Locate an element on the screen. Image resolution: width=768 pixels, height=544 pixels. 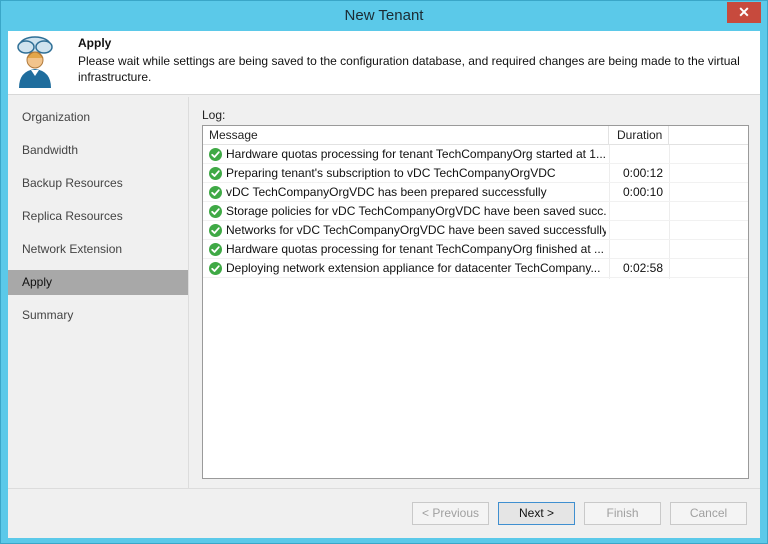
next-button: Next > is located at coordinates (536, 513).